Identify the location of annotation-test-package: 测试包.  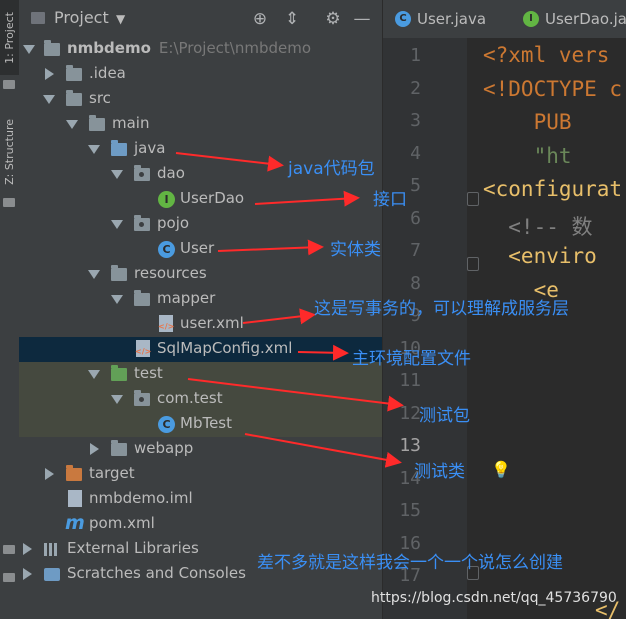
(444, 416).